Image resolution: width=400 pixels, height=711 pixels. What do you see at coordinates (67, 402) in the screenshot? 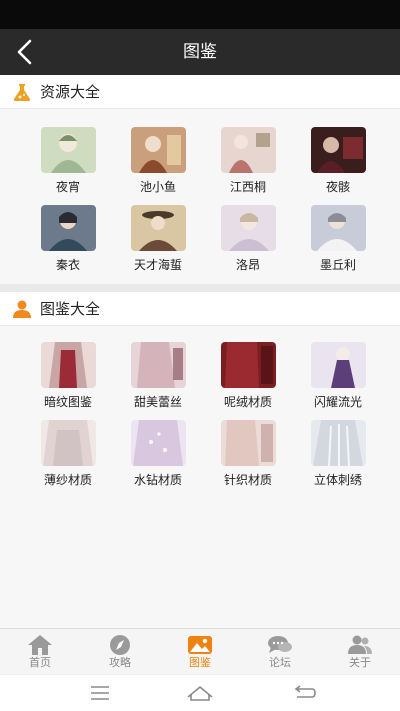
I see `tile-label: 暗纹图鉴` at bounding box center [67, 402].